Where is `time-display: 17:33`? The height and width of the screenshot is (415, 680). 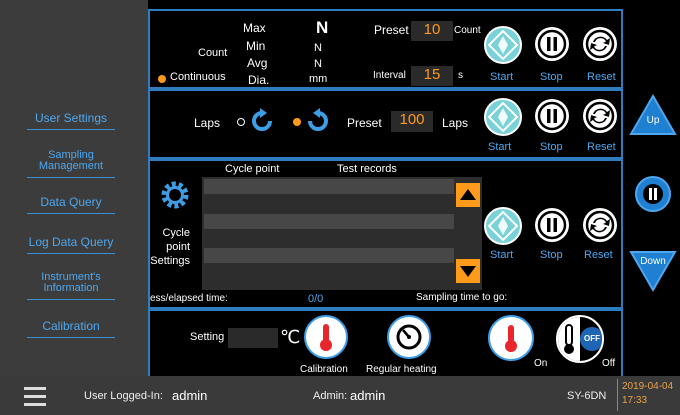 time-display: 17:33 is located at coordinates (635, 400).